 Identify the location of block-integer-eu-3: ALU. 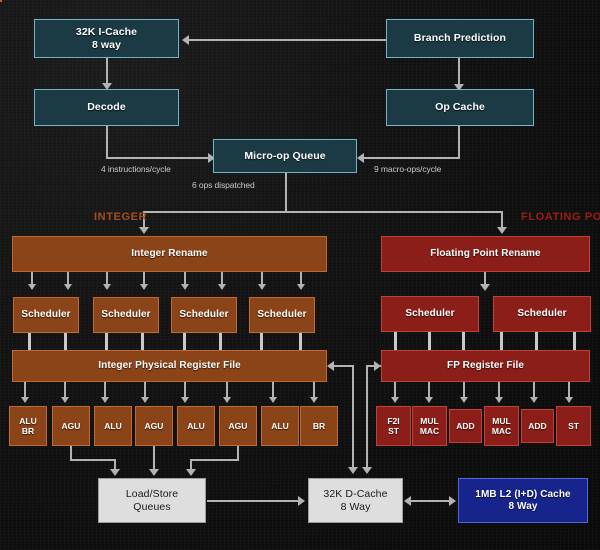
(113, 426).